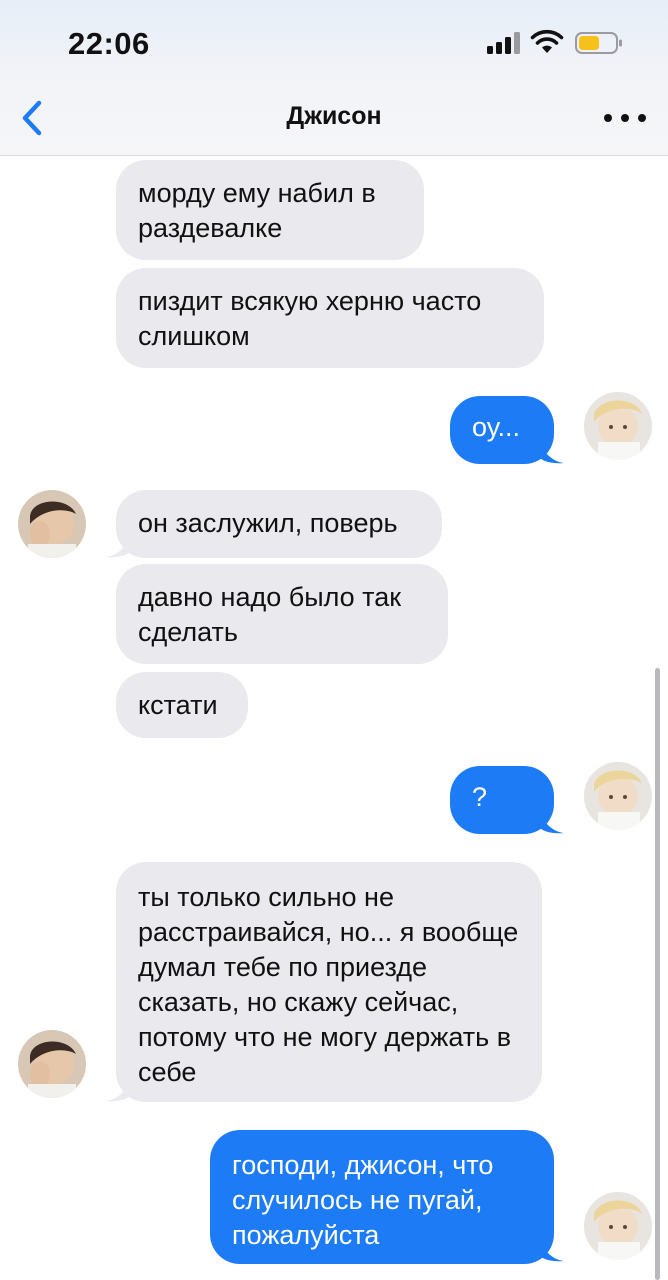 This screenshot has height=1280, width=668. What do you see at coordinates (330, 318) in the screenshot?
I see `message-bubble-incoming: пиздит всякую херню часто слишком` at bounding box center [330, 318].